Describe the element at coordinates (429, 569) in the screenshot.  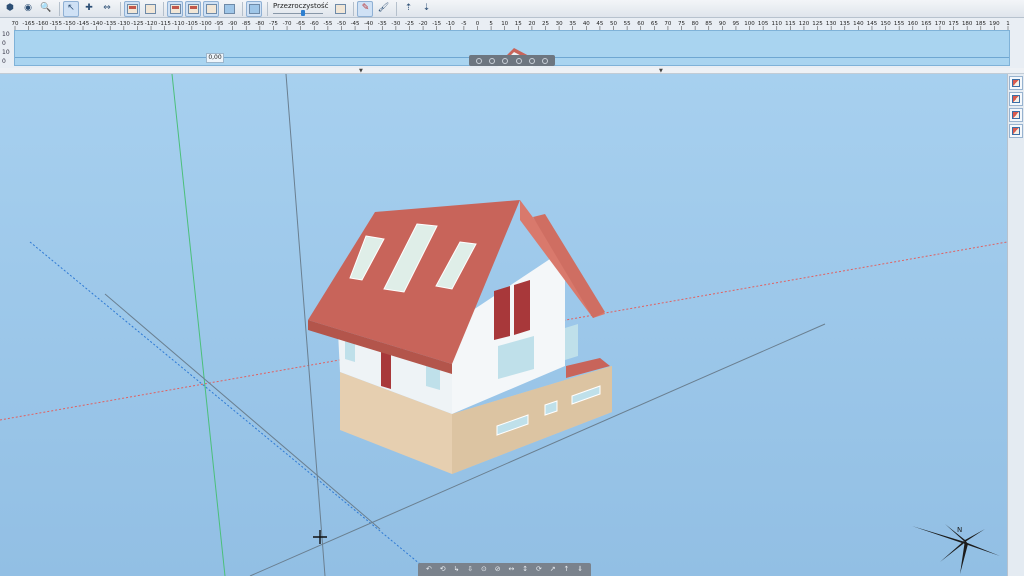
I see `nav-undo-icon: ↶` at that location.